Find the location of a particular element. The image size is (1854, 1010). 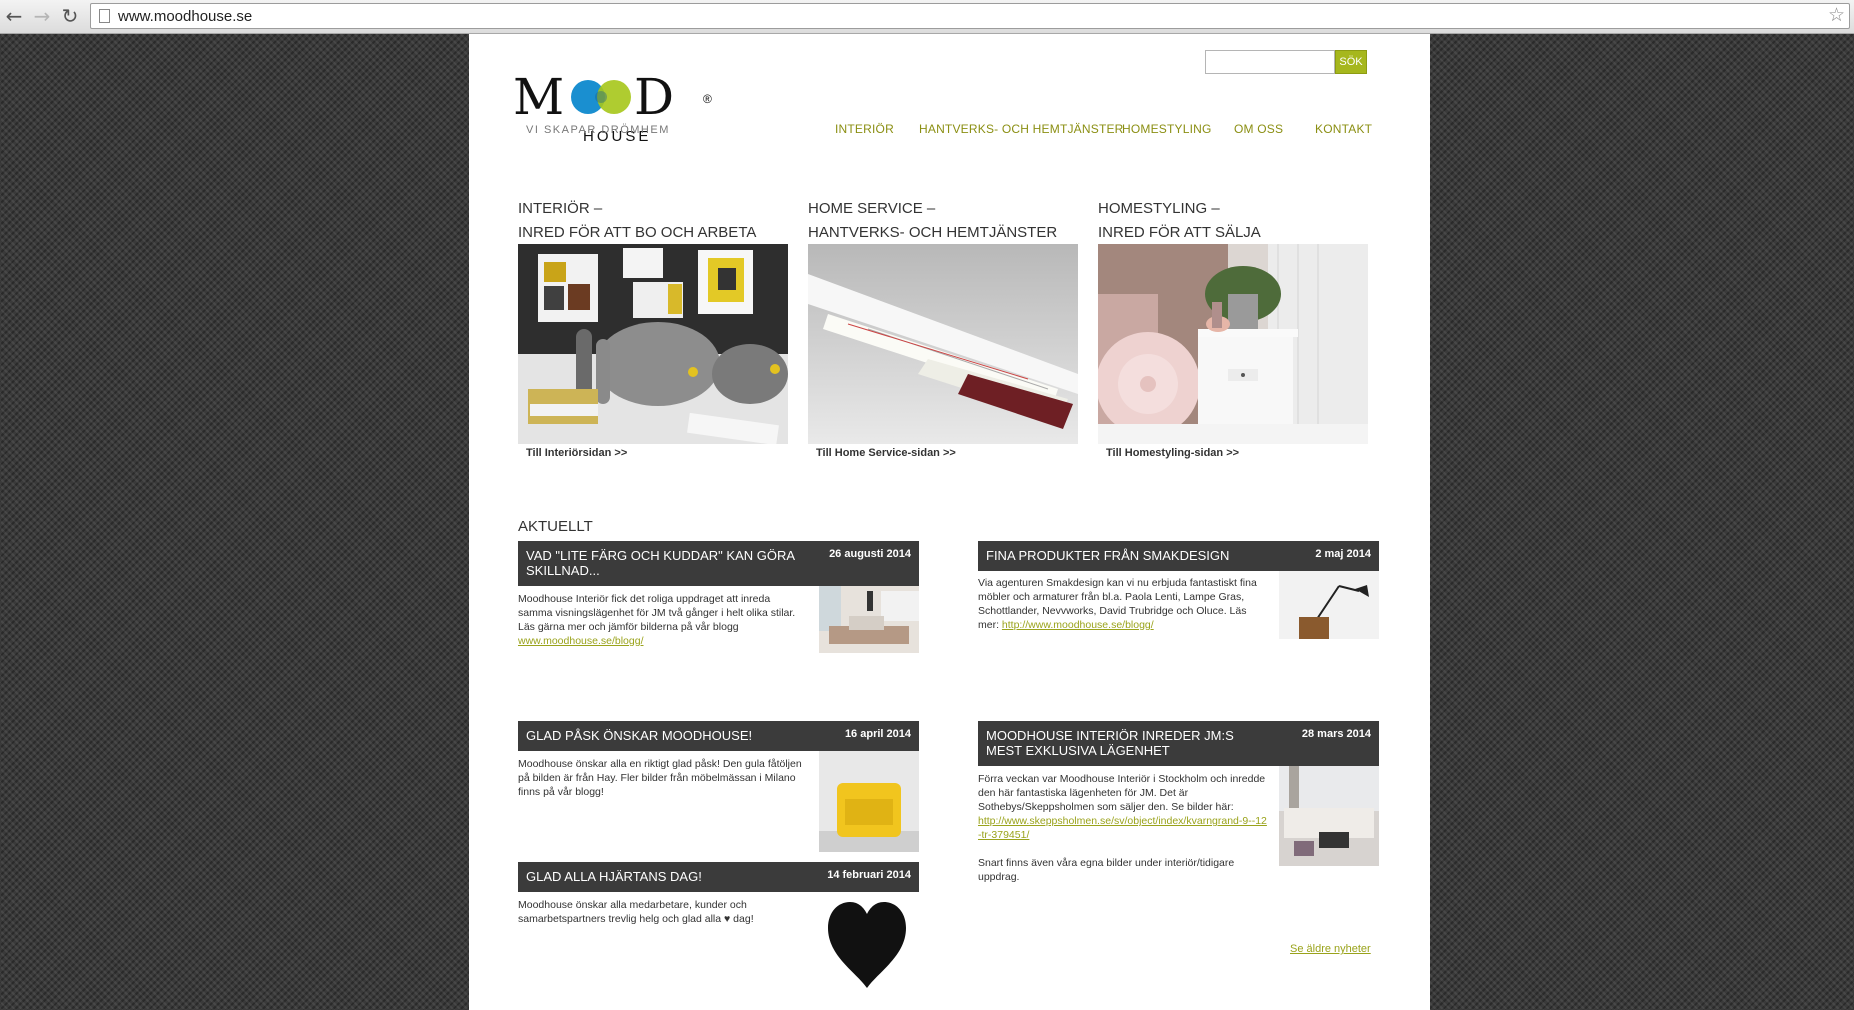

search-button: SÖK is located at coordinates (1351, 62).